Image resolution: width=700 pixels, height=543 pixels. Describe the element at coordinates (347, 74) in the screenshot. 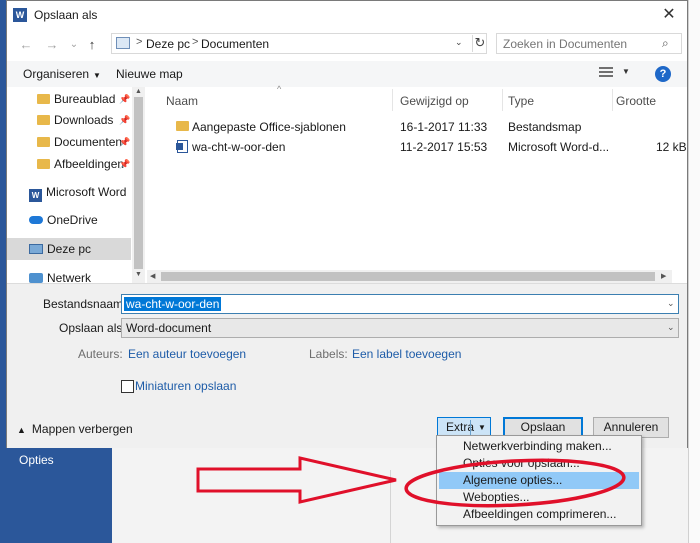

I see `command-bar: Organiseren ▼ Nieuwe map ▼ ?` at that location.